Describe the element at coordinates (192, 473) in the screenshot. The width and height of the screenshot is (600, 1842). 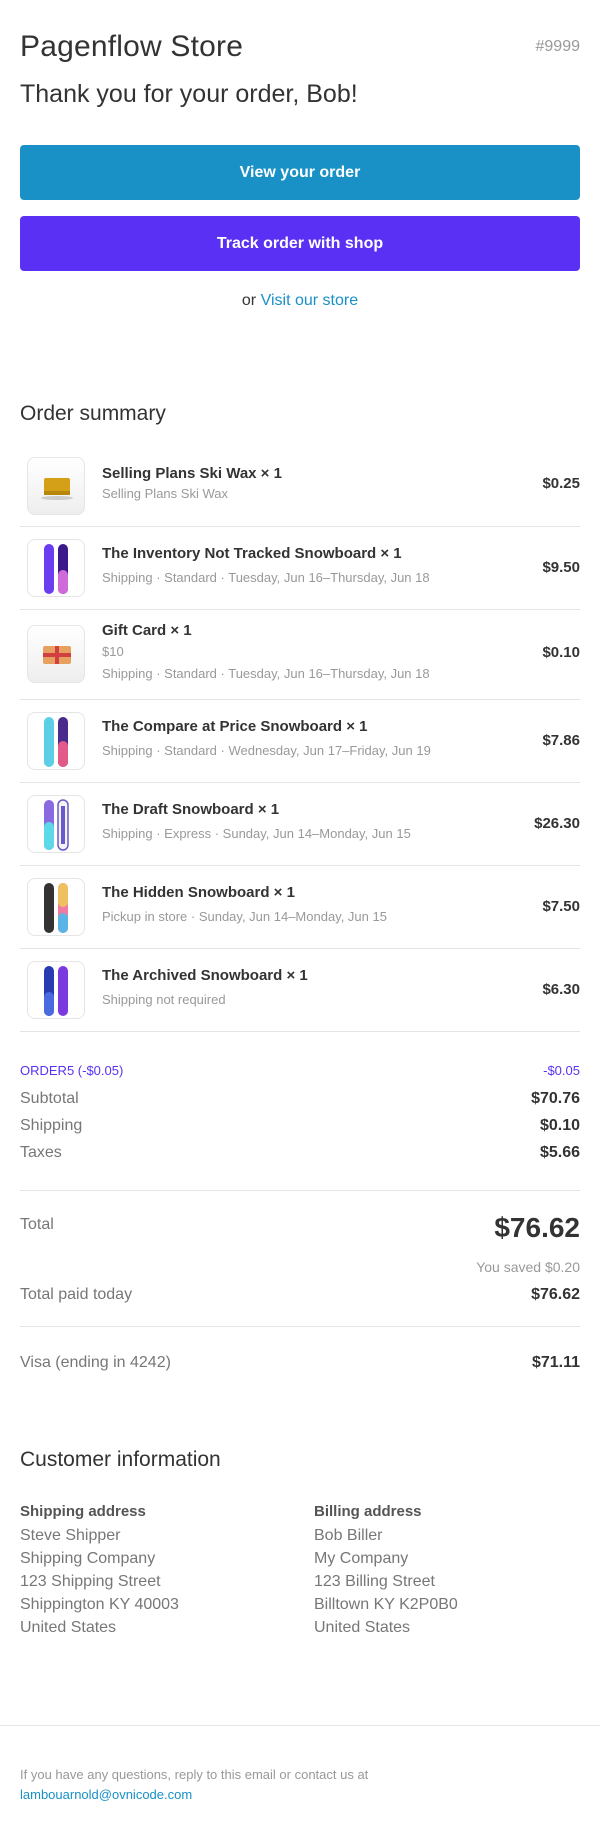
I see `item-title: Selling Plans Ski Wax × 1` at that location.